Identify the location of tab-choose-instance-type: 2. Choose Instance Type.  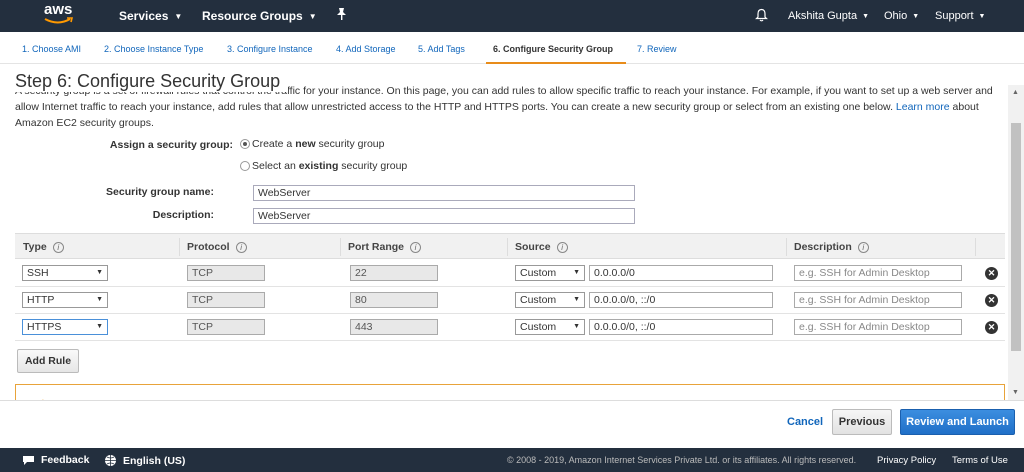
(153, 49).